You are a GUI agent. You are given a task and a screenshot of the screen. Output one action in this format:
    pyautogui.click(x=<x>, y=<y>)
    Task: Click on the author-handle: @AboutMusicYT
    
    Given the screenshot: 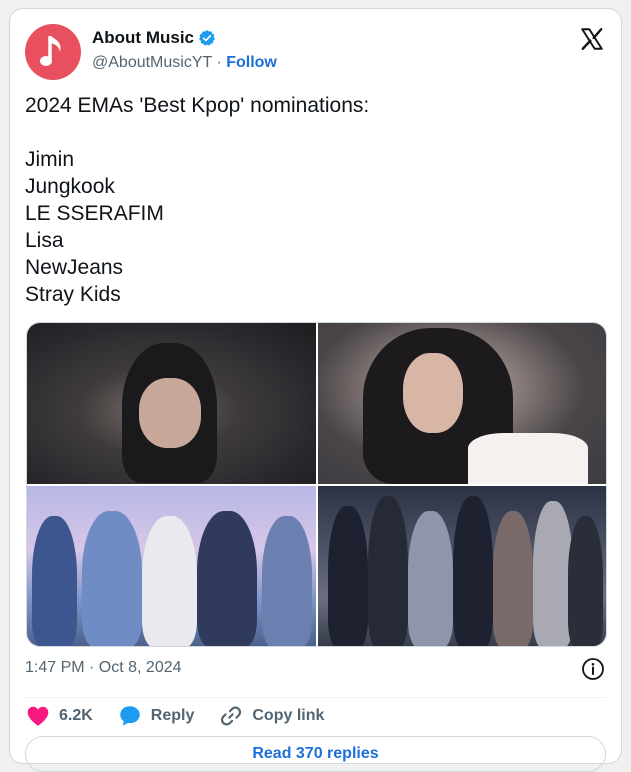 What is the action you would take?
    pyautogui.click(x=152, y=62)
    